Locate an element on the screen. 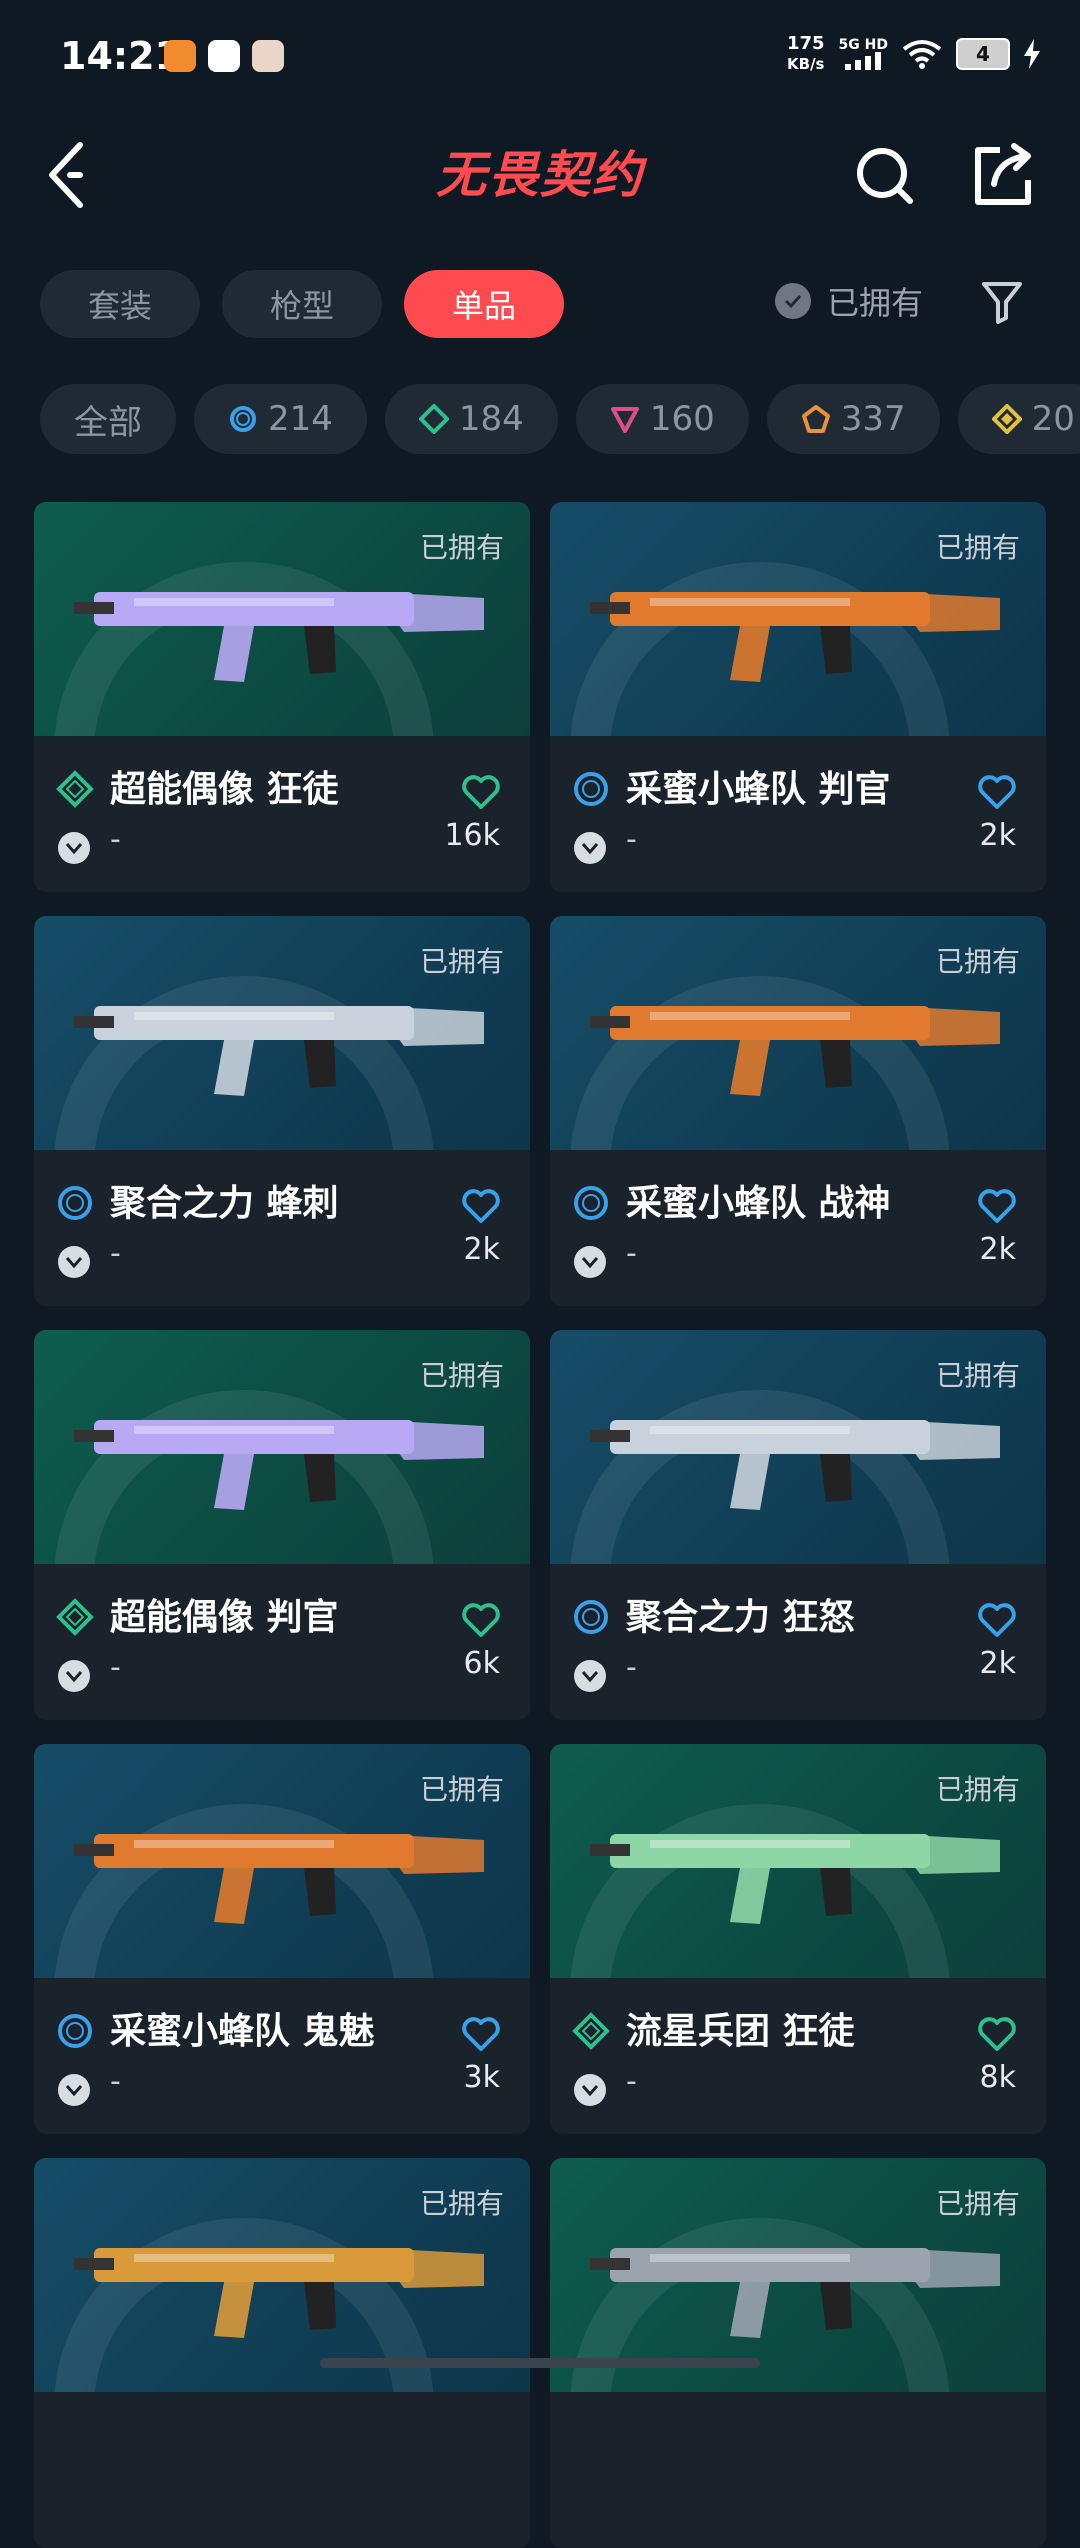  network-speed-value: 175 is located at coordinates (805, 43).